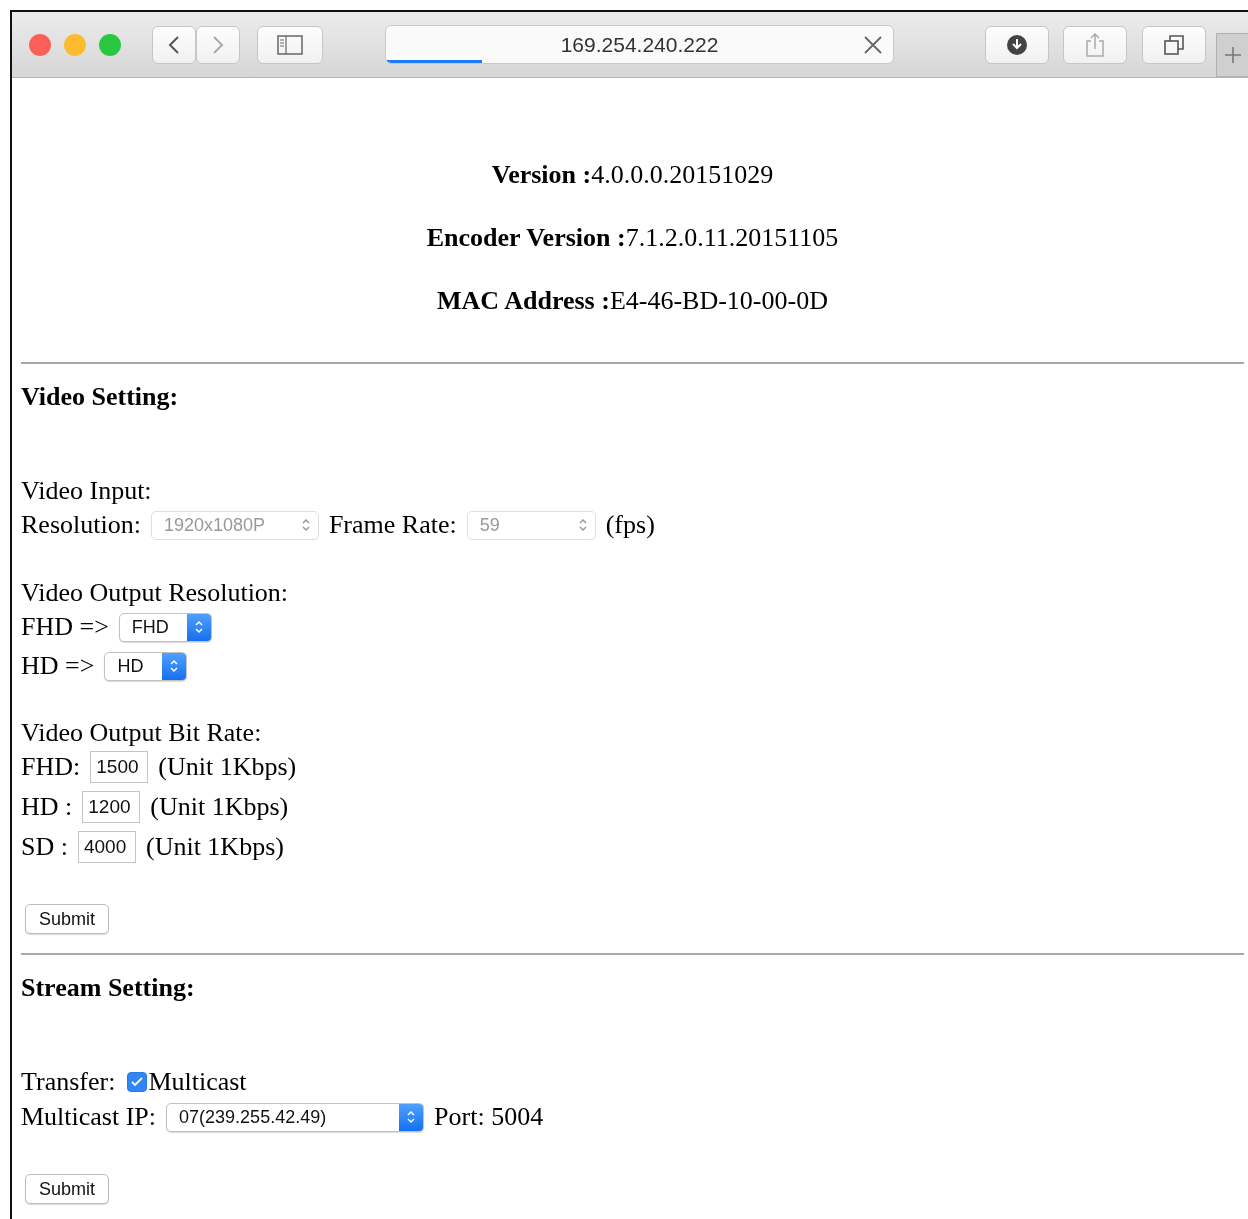 Image resolution: width=1248 pixels, height=1219 pixels. I want to click on multicast-ip-dropdown: 07(239.255.42.49), so click(295, 1117).